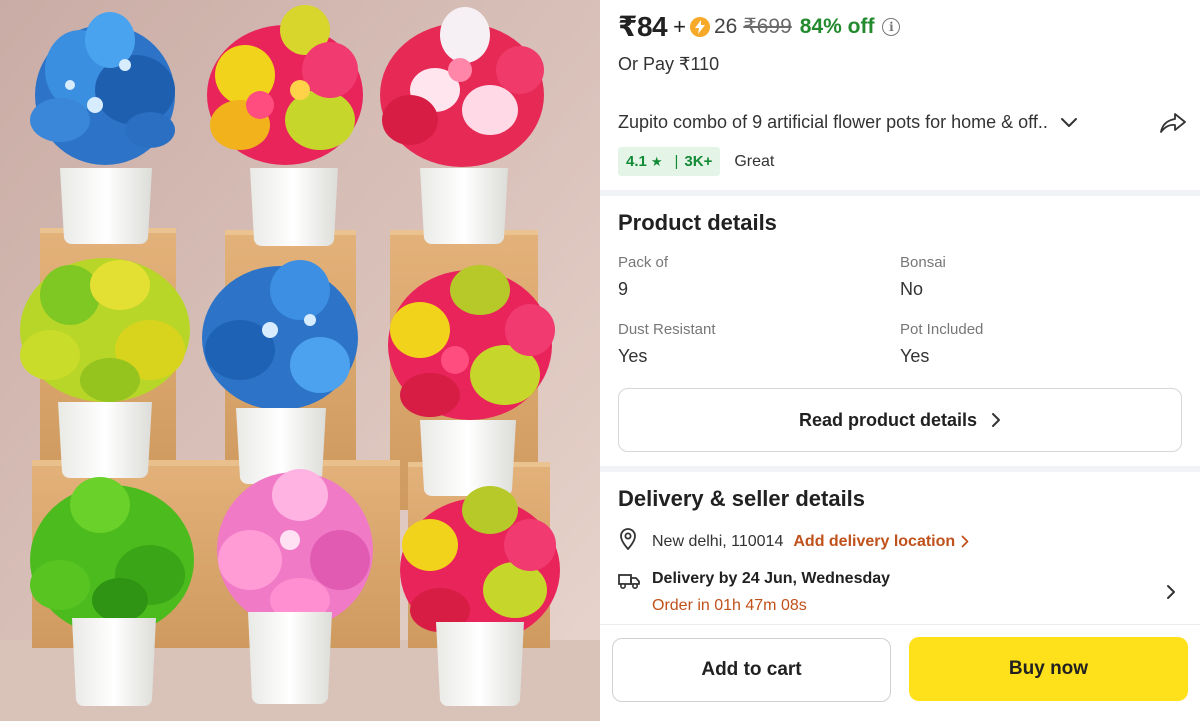  What do you see at coordinates (669, 64) in the screenshot?
I see `or-pay-price: Or Pay ₹110` at bounding box center [669, 64].